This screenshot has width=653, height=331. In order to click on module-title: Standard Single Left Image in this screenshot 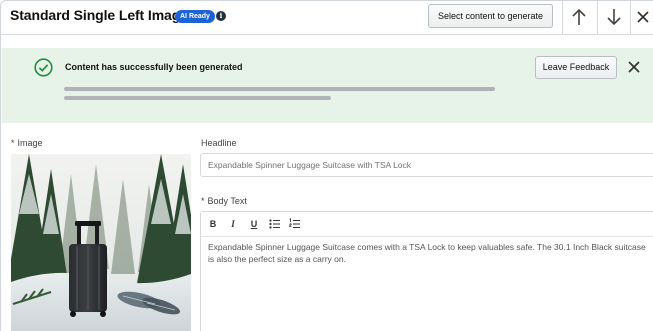, I will do `click(99, 15)`.